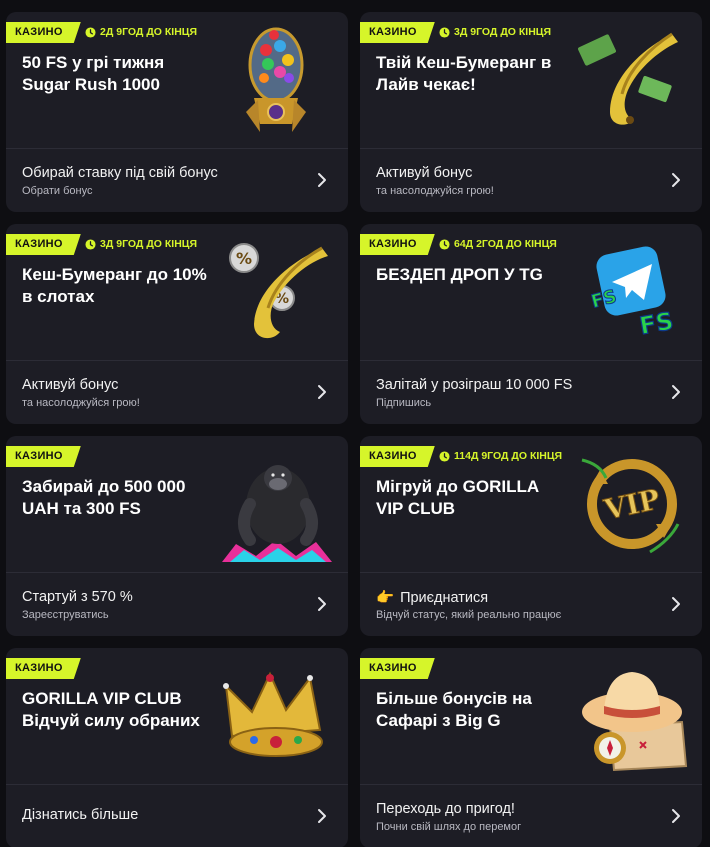 The image size is (710, 847). I want to click on promo-title: Мігруй до GORILLA VIP CLUB, so click(457, 497).